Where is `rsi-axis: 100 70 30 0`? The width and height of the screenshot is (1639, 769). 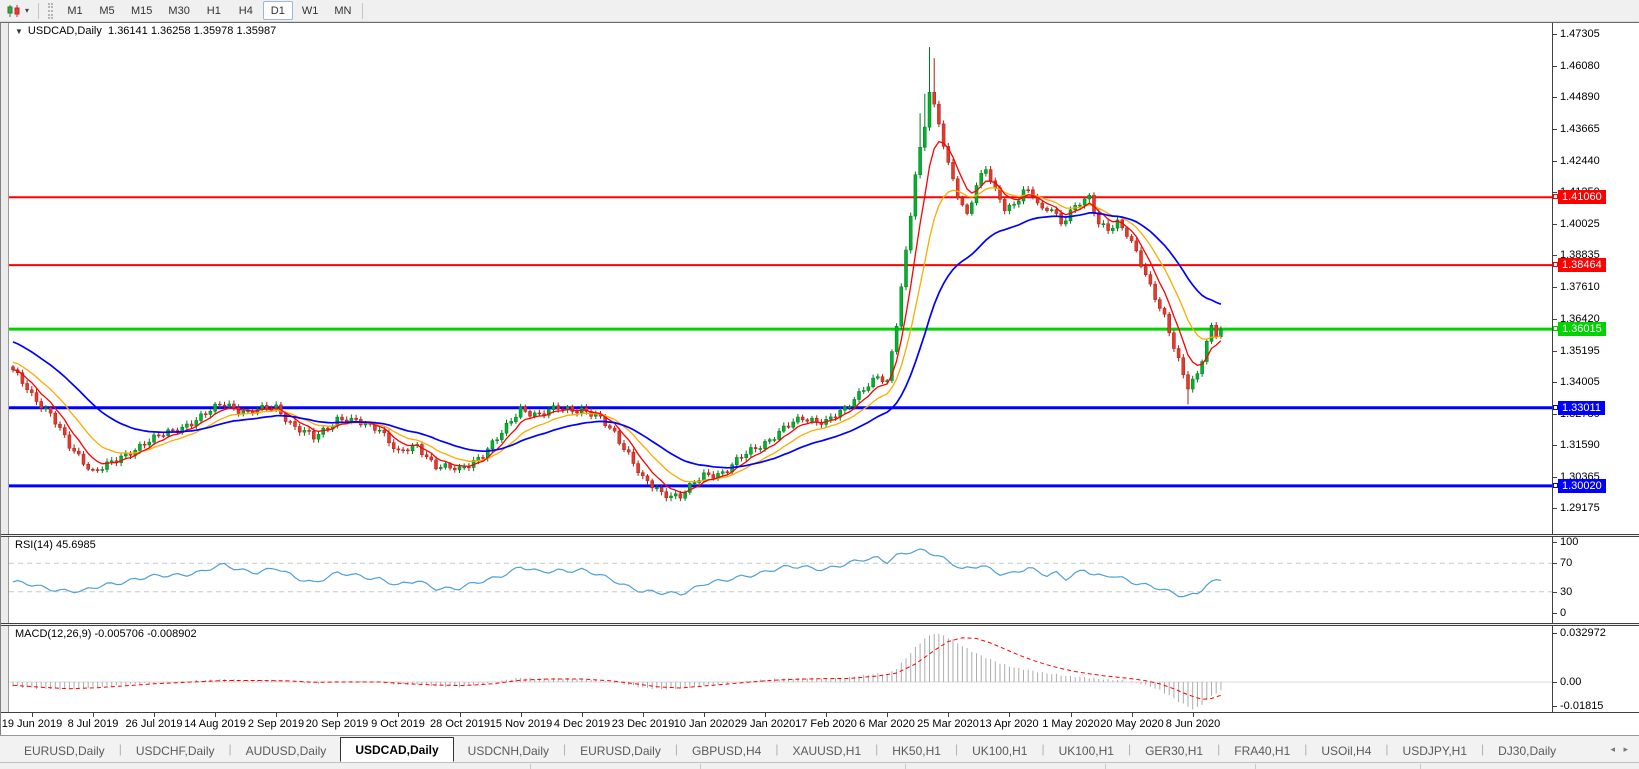
rsi-axis: 100 70 30 0 is located at coordinates (1595, 580).